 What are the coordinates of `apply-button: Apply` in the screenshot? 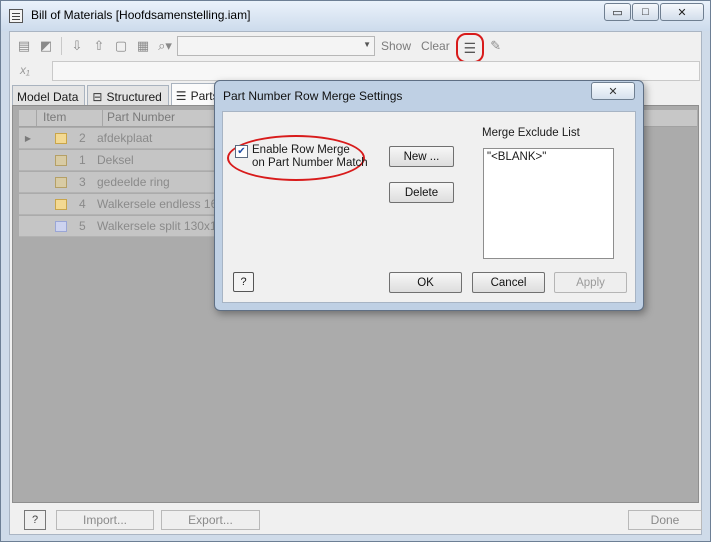 It's located at (590, 282).